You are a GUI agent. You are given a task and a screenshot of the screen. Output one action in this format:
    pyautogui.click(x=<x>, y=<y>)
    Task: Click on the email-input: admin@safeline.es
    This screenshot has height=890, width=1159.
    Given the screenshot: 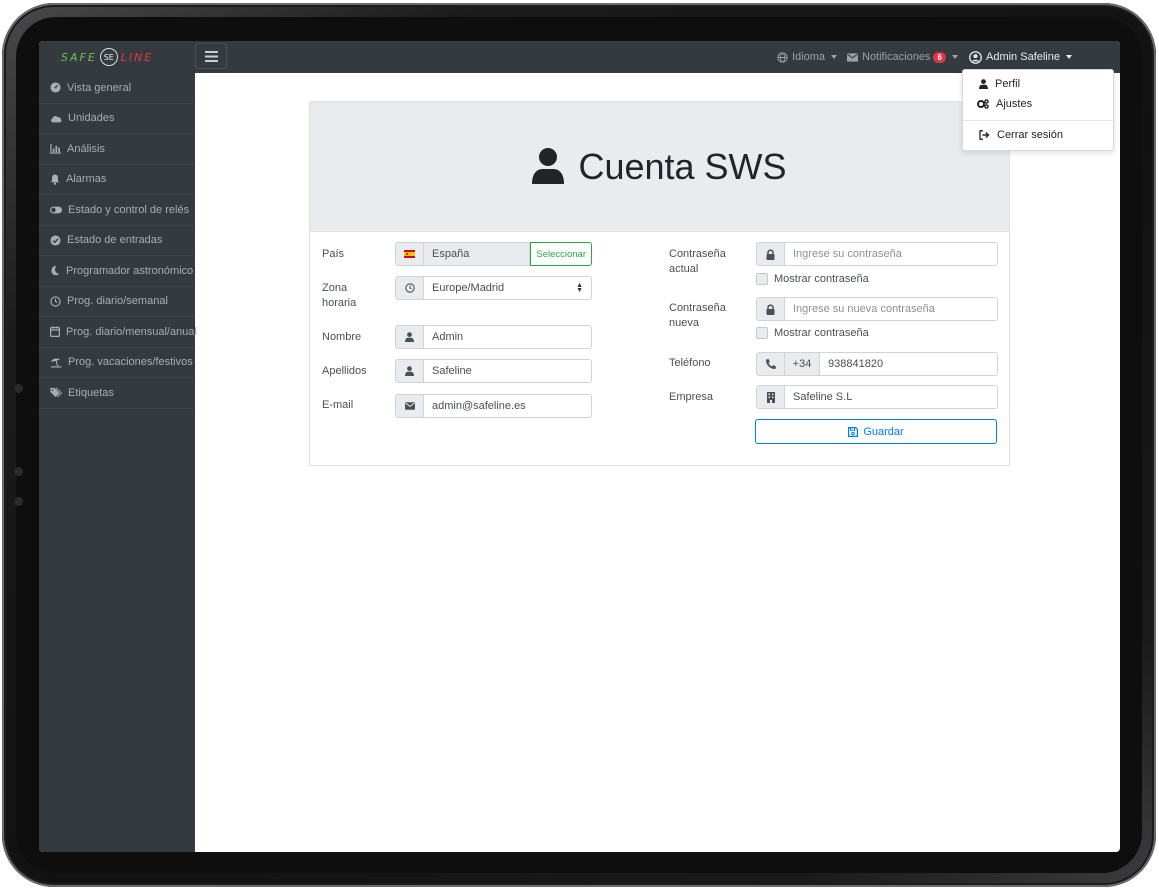 What is the action you would take?
    pyautogui.click(x=508, y=406)
    